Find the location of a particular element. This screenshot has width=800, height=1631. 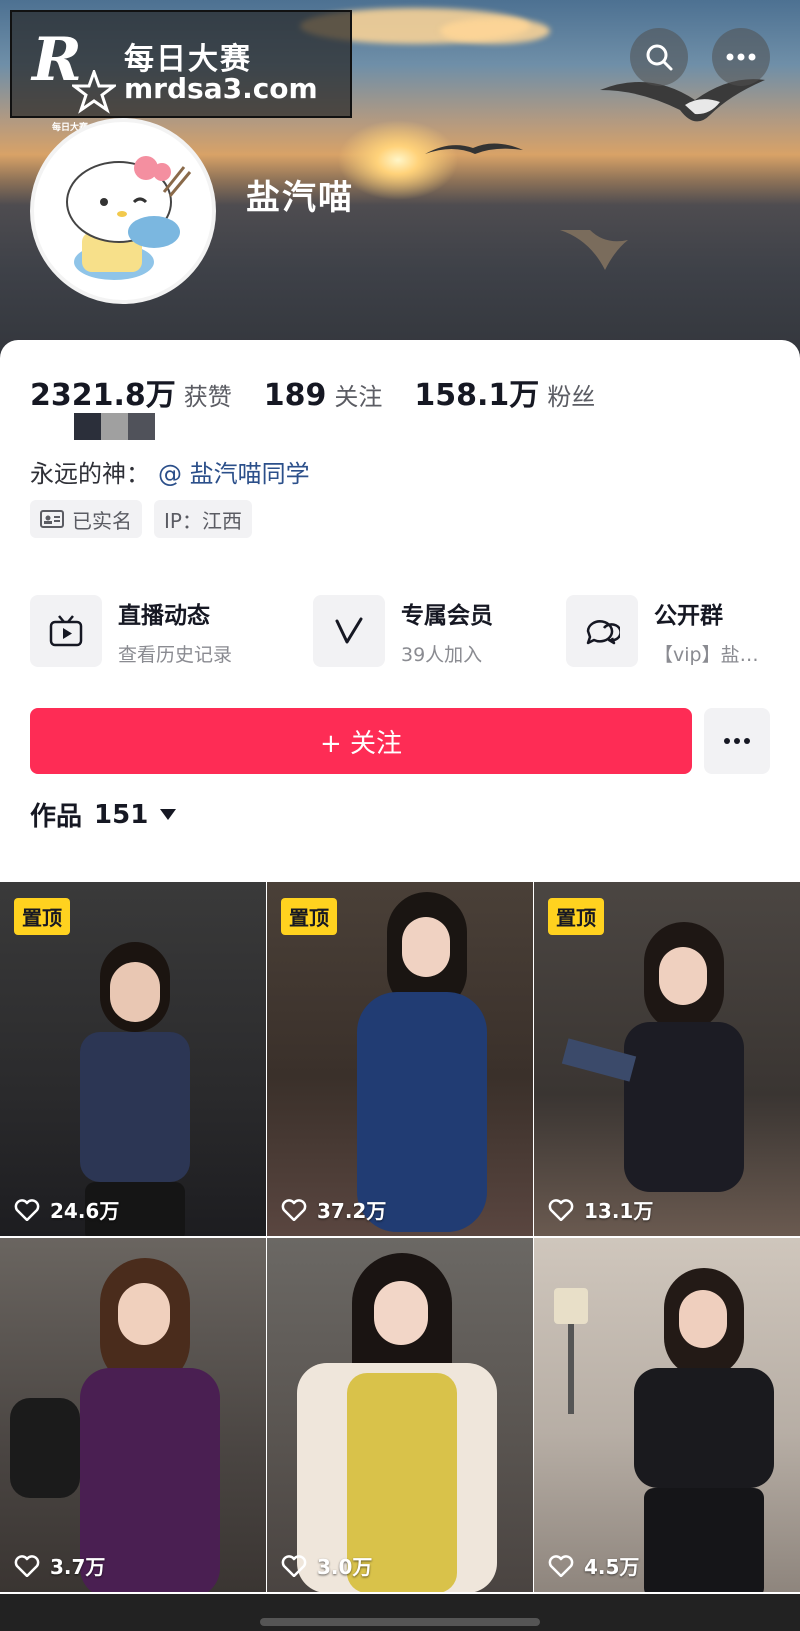

watermark-url: mrdsa3.com is located at coordinates (221, 88).